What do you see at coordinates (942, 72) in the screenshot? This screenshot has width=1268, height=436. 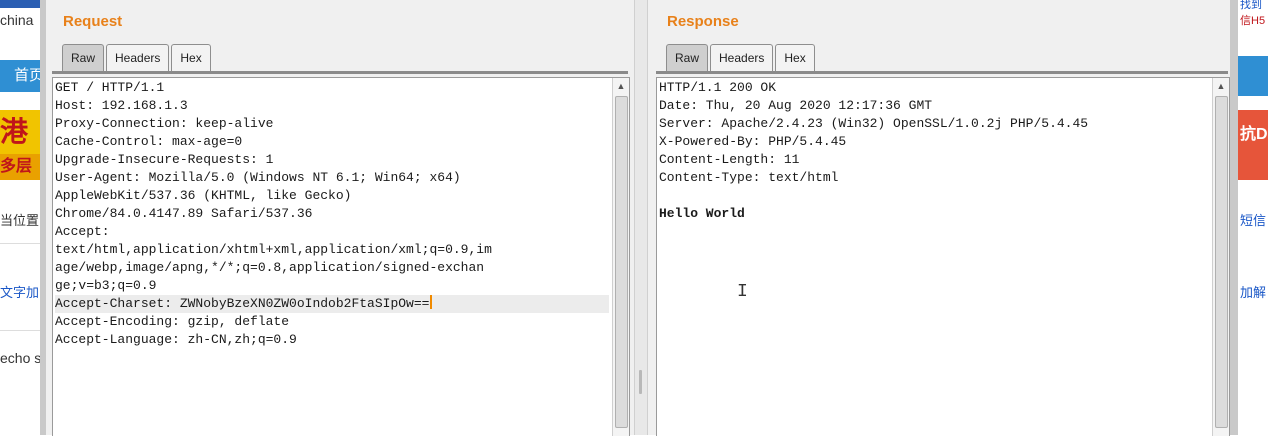 I see `response-tab-underline` at bounding box center [942, 72].